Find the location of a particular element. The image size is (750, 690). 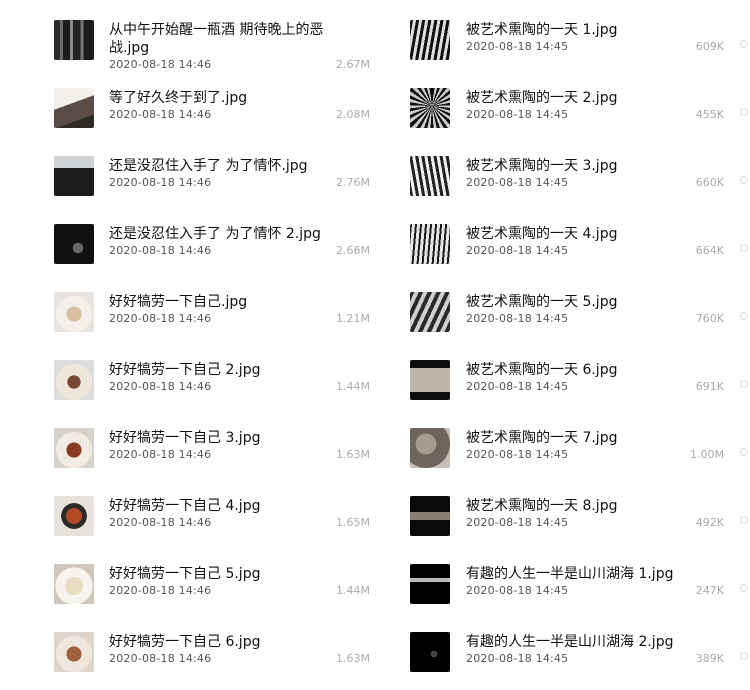

file-name: 有趣的人生一半是山川湖海 2.jpg is located at coordinates (596, 642).